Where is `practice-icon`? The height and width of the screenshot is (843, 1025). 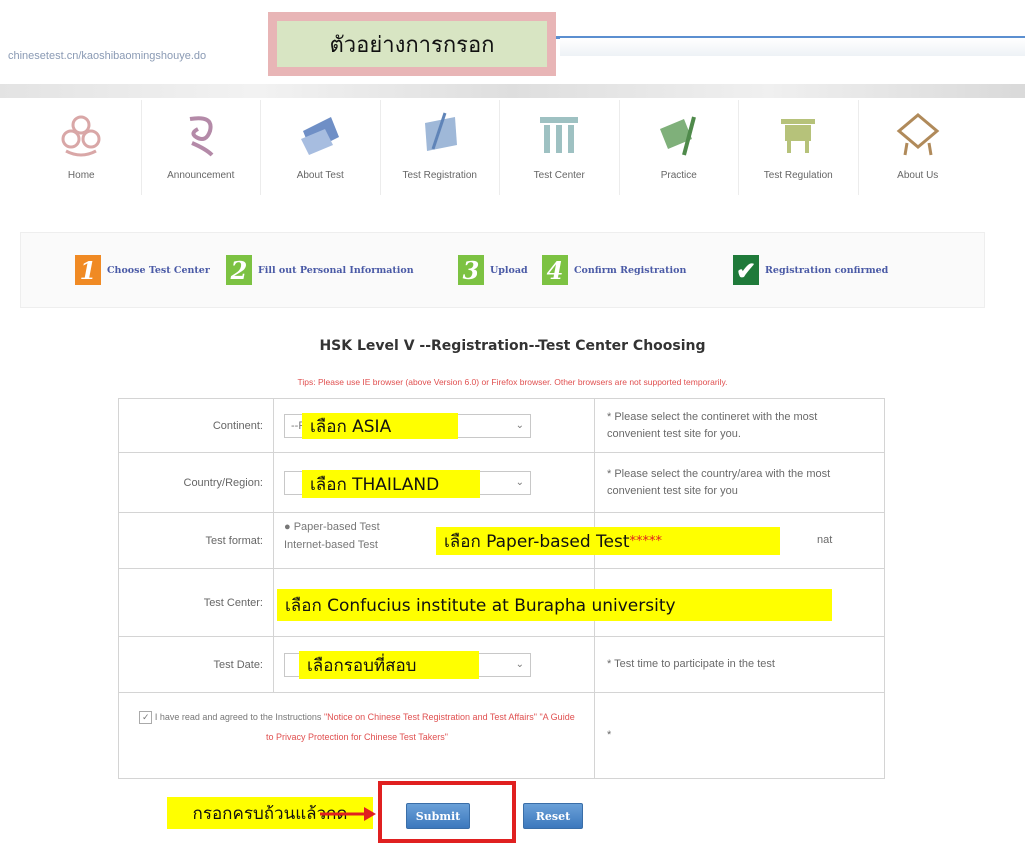 practice-icon is located at coordinates (679, 134).